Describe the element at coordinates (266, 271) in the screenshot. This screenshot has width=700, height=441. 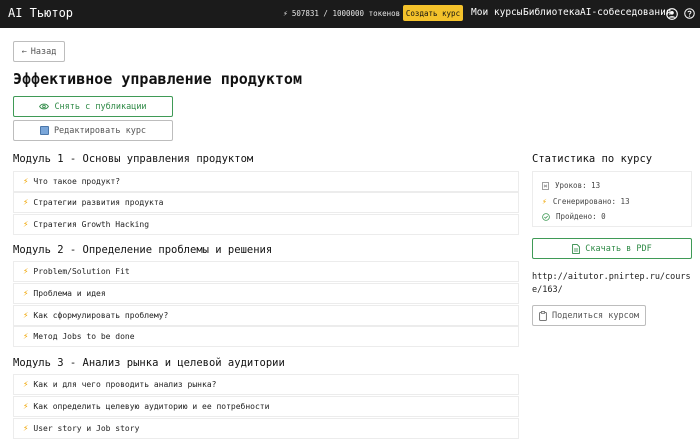
I see `lesson-item: ⚡ Problem/Solution Fit` at that location.